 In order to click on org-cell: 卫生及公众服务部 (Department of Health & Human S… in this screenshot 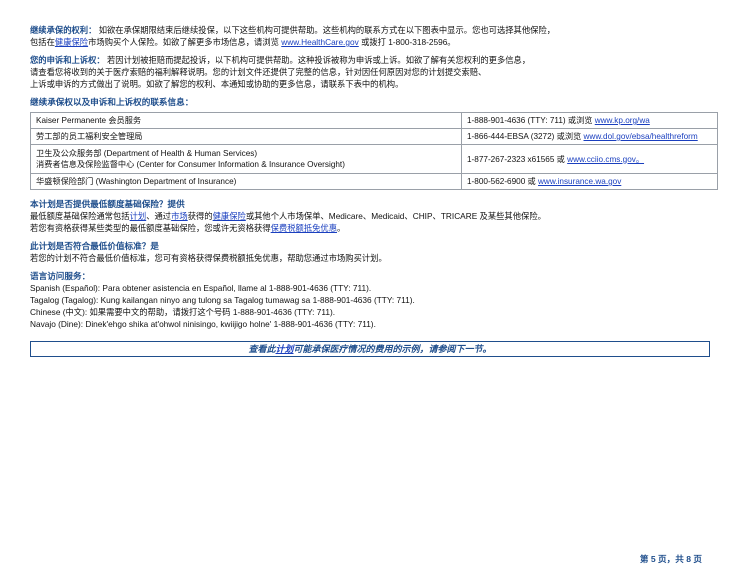, I will do `click(246, 159)`.